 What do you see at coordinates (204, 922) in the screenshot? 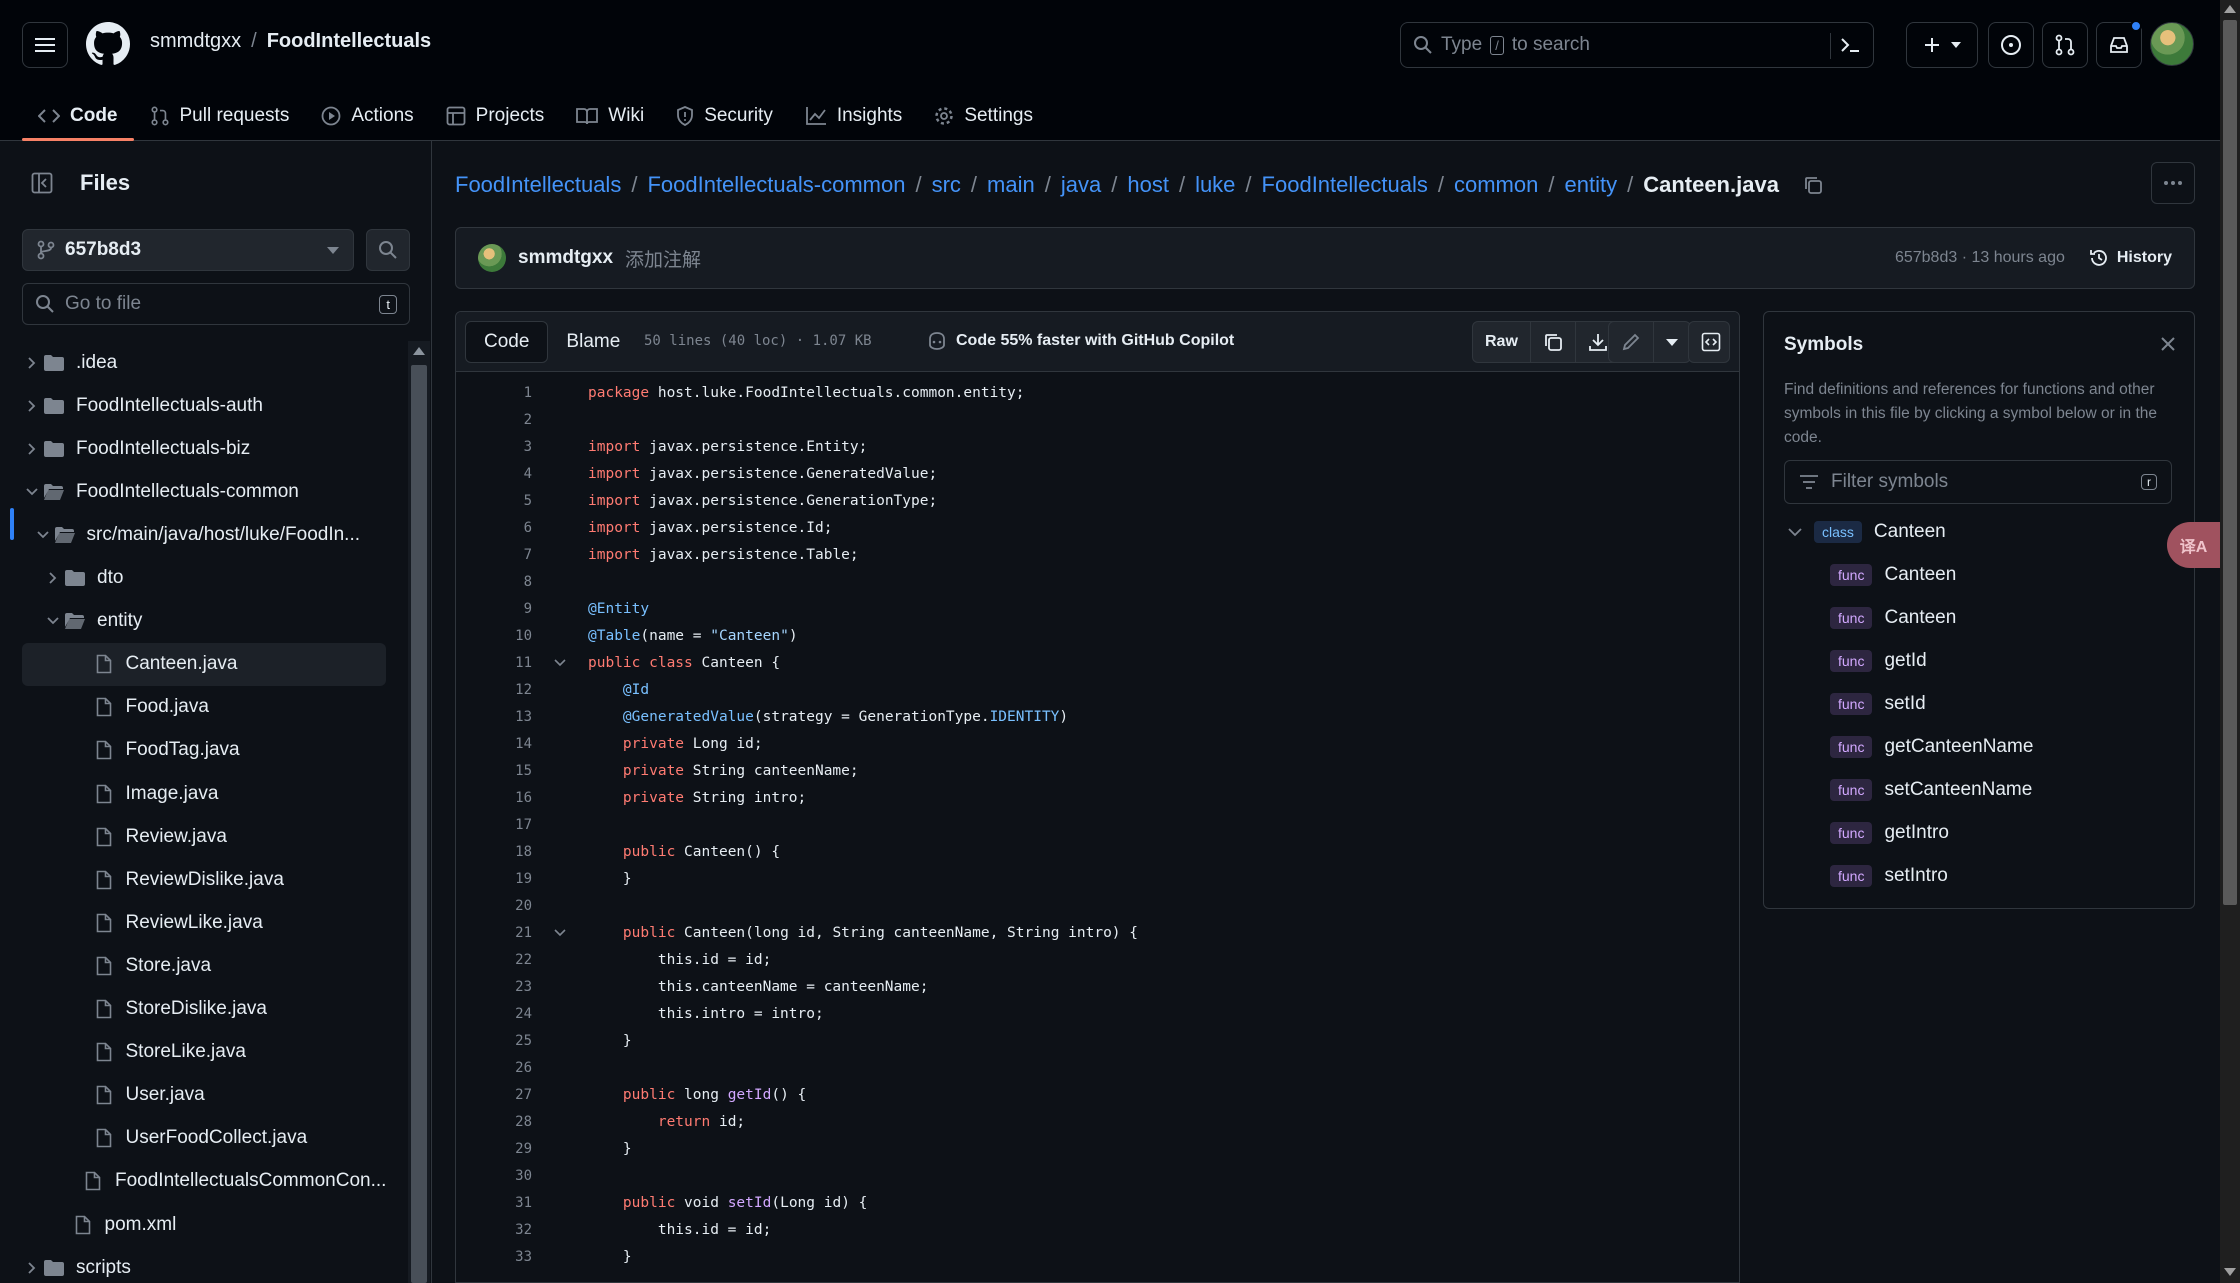
I see `tree-file: ReviewLike.java` at bounding box center [204, 922].